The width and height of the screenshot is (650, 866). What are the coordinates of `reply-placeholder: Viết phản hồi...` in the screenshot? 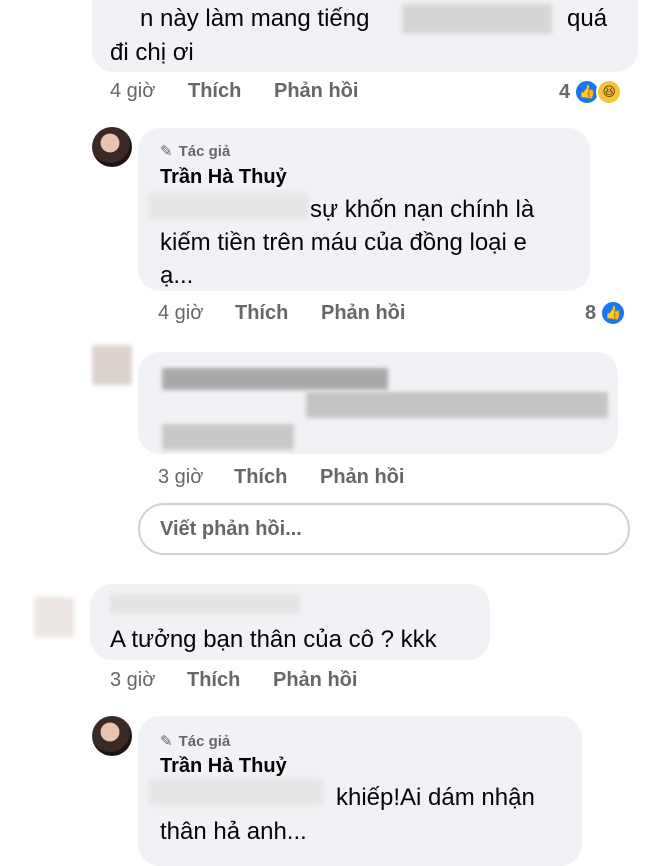 It's located at (231, 528).